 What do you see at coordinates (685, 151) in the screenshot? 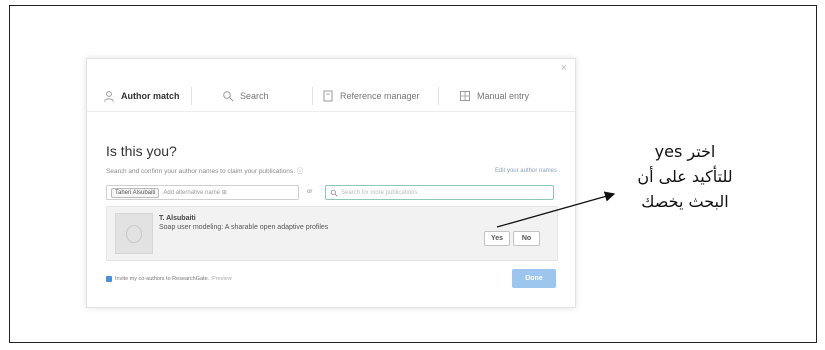
I see `annotation-line: اختر yes` at bounding box center [685, 151].